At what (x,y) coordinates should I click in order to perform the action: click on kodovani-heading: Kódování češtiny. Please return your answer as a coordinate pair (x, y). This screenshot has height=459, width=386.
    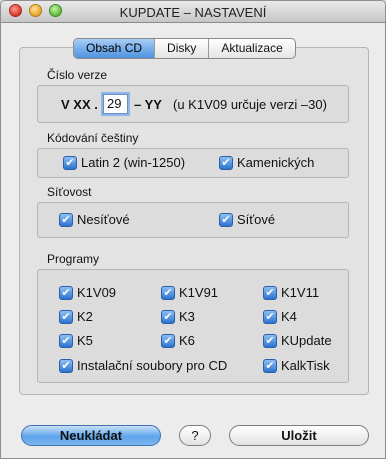
    Looking at the image, I should click on (93, 138).